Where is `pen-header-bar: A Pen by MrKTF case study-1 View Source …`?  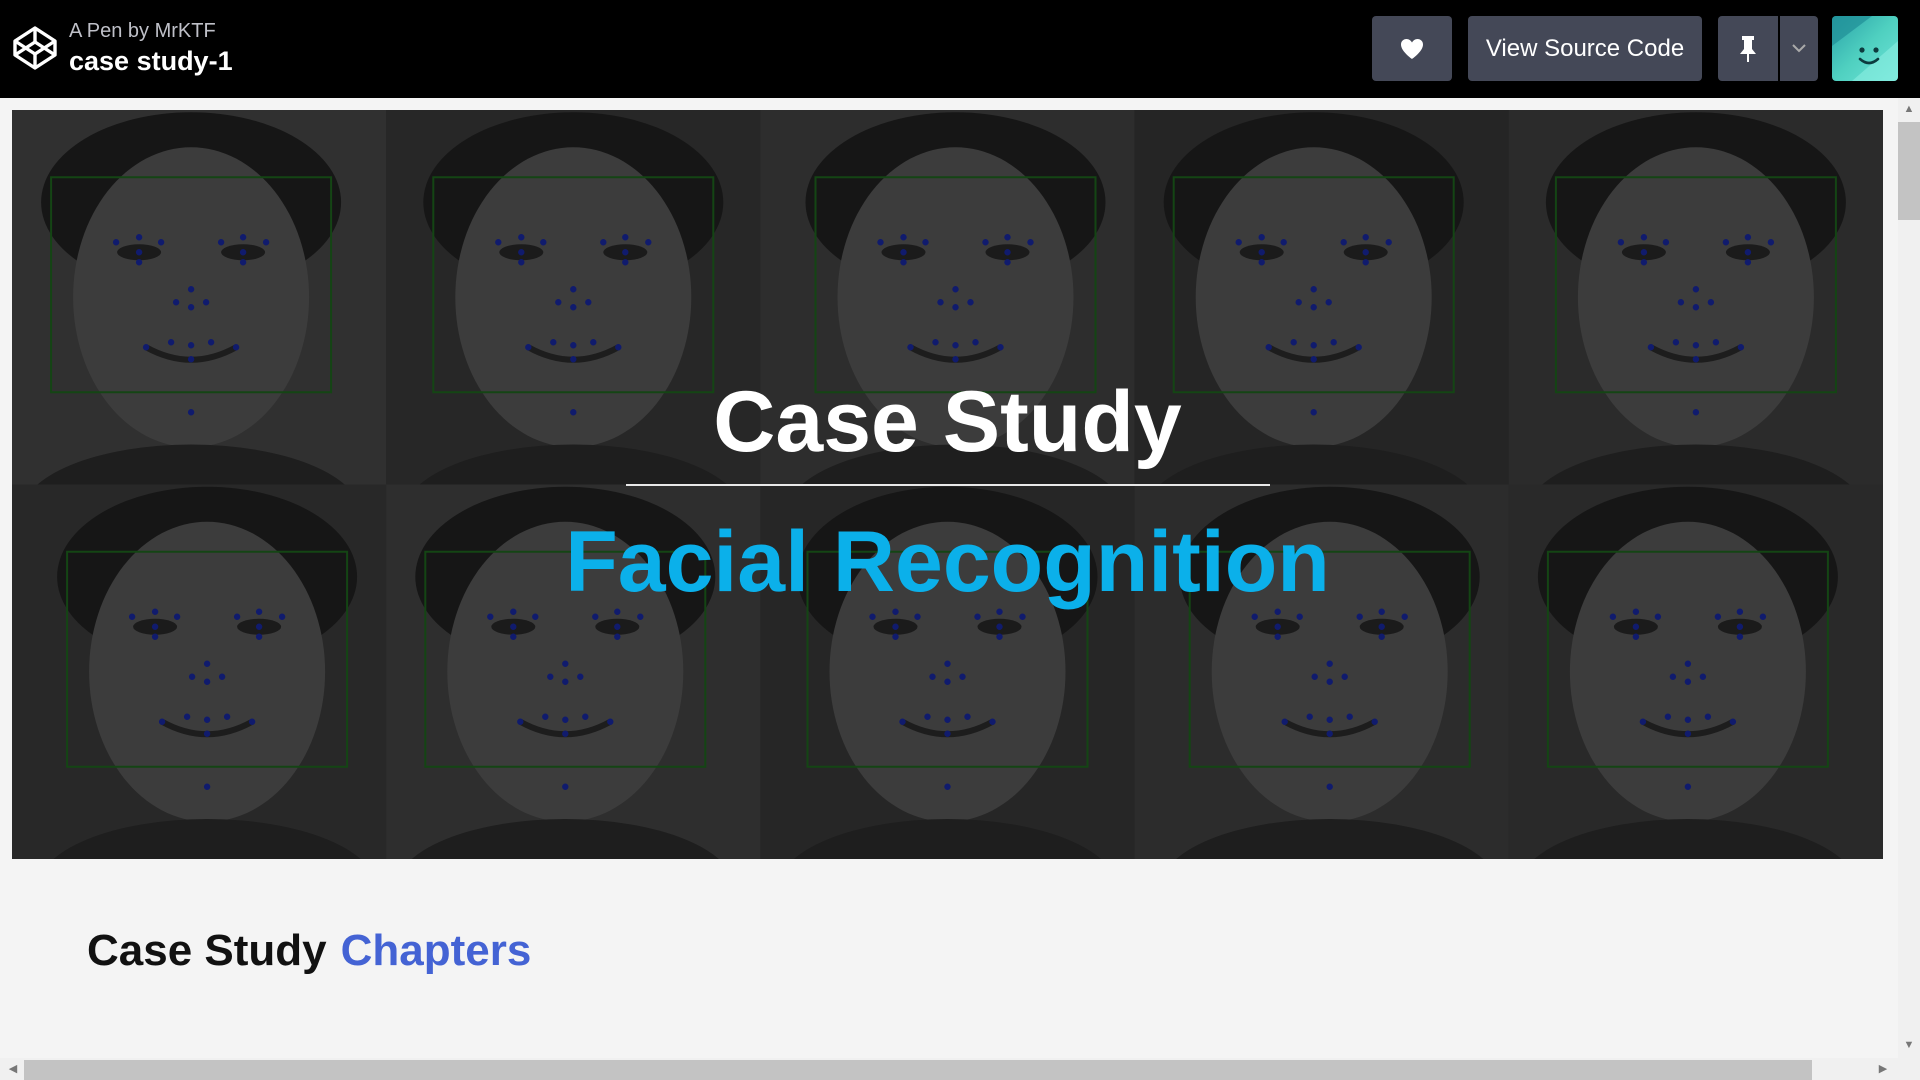
pen-header-bar: A Pen by MrKTF case study-1 View Source … is located at coordinates (960, 49).